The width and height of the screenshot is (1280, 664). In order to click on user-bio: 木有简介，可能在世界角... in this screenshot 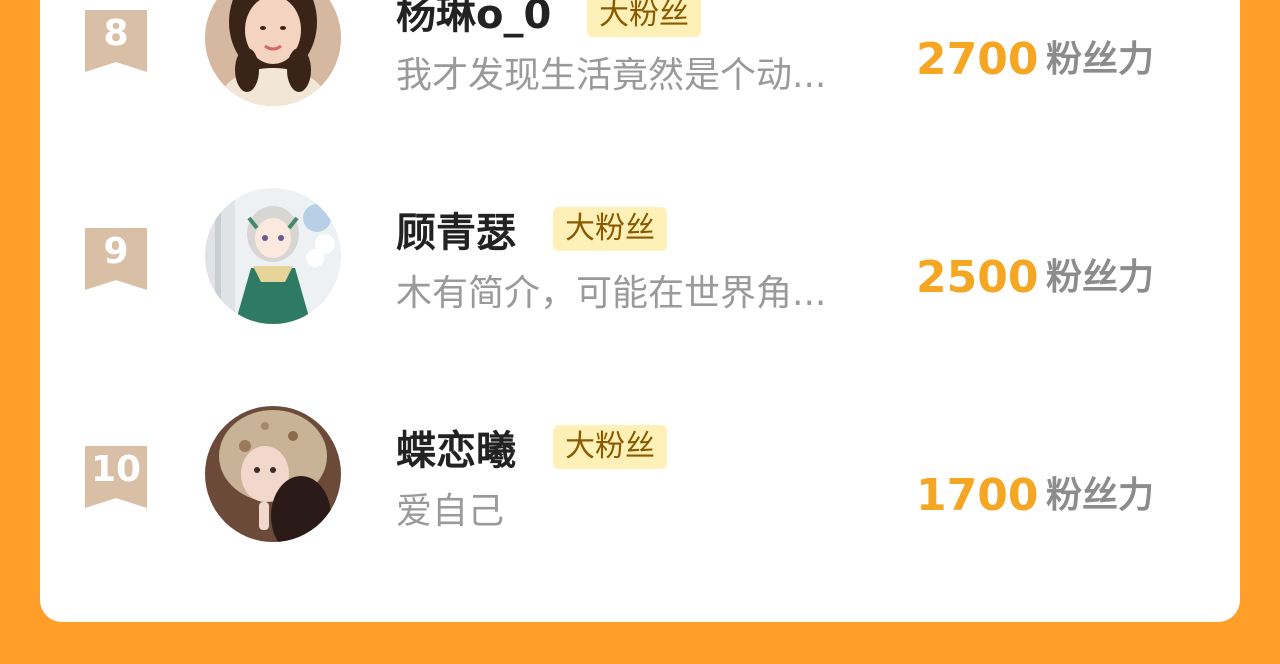, I will do `click(611, 293)`.